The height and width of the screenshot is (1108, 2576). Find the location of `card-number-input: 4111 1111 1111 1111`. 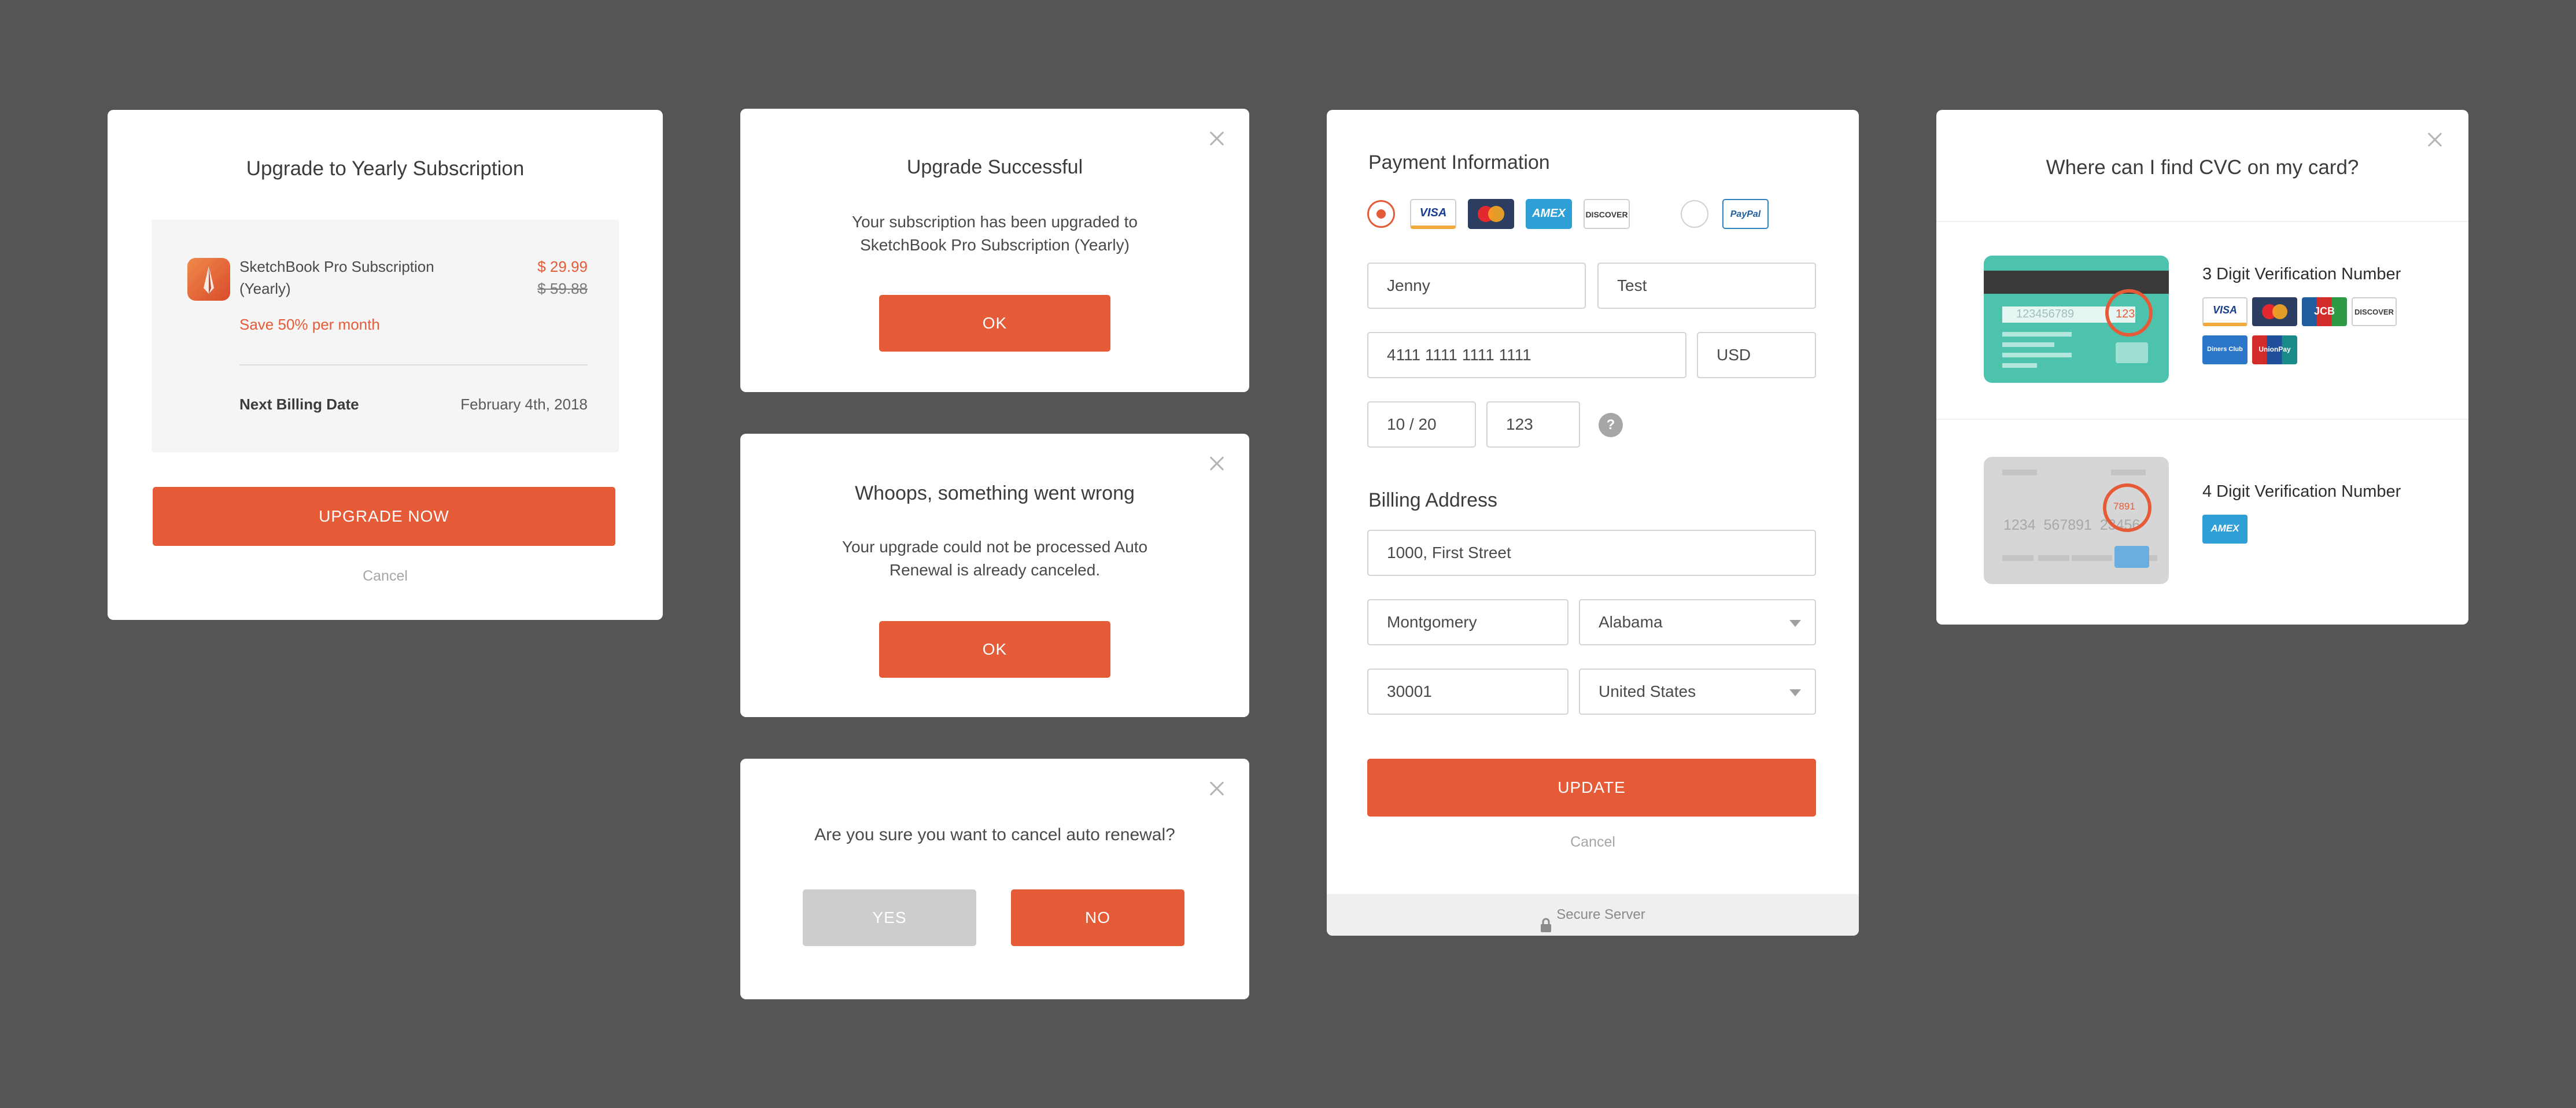

card-number-input: 4111 1111 1111 1111 is located at coordinates (1526, 355).